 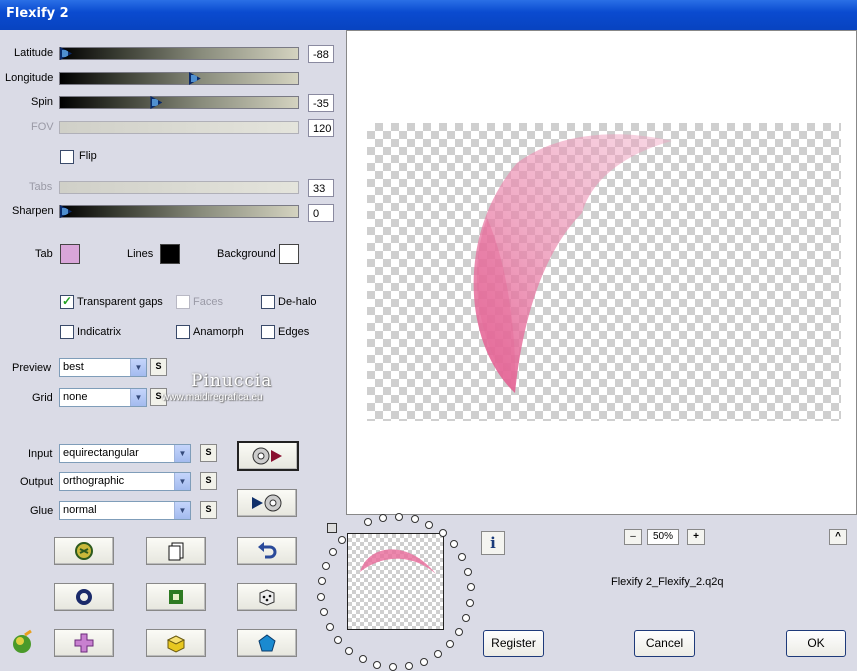 I want to click on output-s-button: S, so click(x=208, y=481).